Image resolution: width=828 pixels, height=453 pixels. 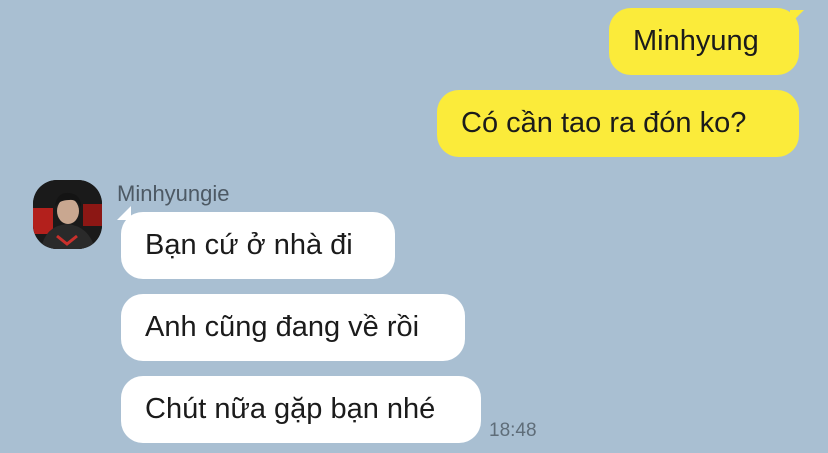 I want to click on message-text: Bạn cứ ở nhà đi, so click(x=249, y=245).